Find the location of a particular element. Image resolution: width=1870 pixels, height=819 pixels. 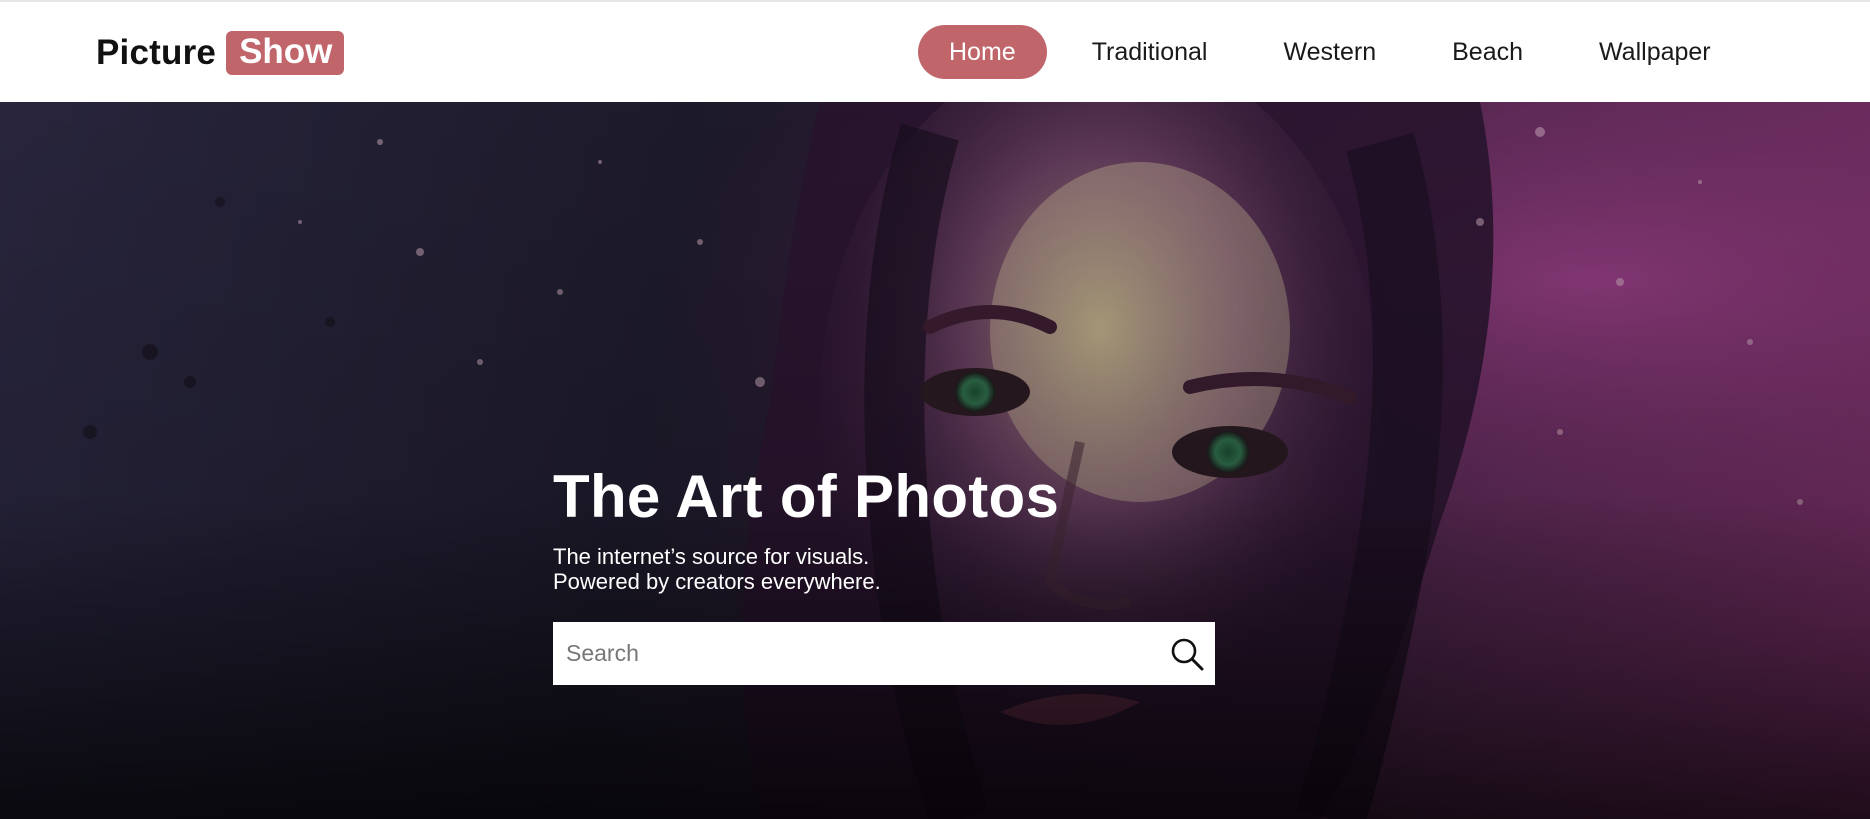

nav-item-wallpaper: Wallpaper is located at coordinates (1655, 52).